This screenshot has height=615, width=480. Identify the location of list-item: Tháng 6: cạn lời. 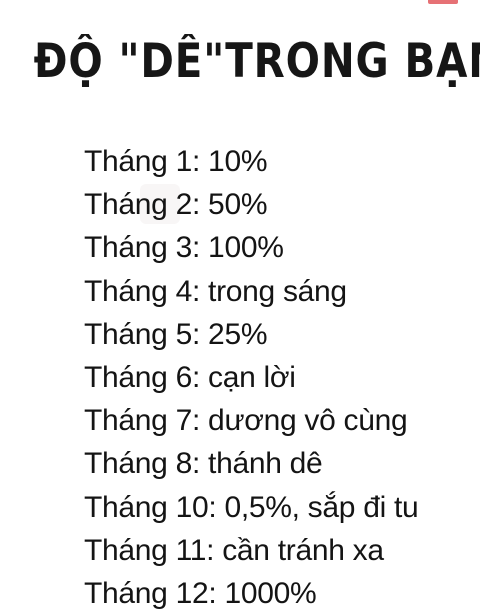
(190, 377).